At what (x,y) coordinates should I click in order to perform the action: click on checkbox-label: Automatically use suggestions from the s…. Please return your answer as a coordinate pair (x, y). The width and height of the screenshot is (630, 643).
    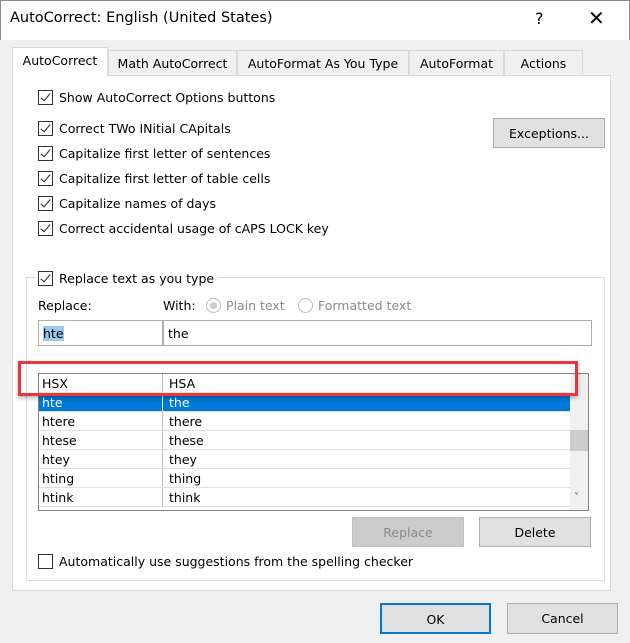
    Looking at the image, I should click on (236, 561).